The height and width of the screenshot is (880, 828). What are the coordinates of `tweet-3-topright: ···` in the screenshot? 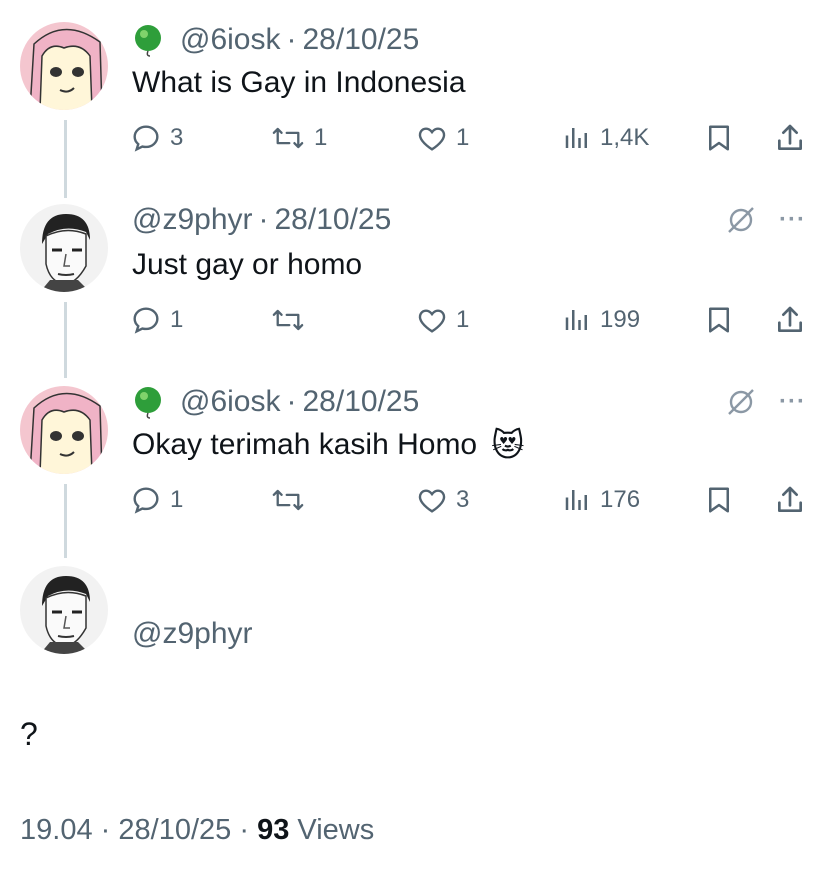 It's located at (765, 402).